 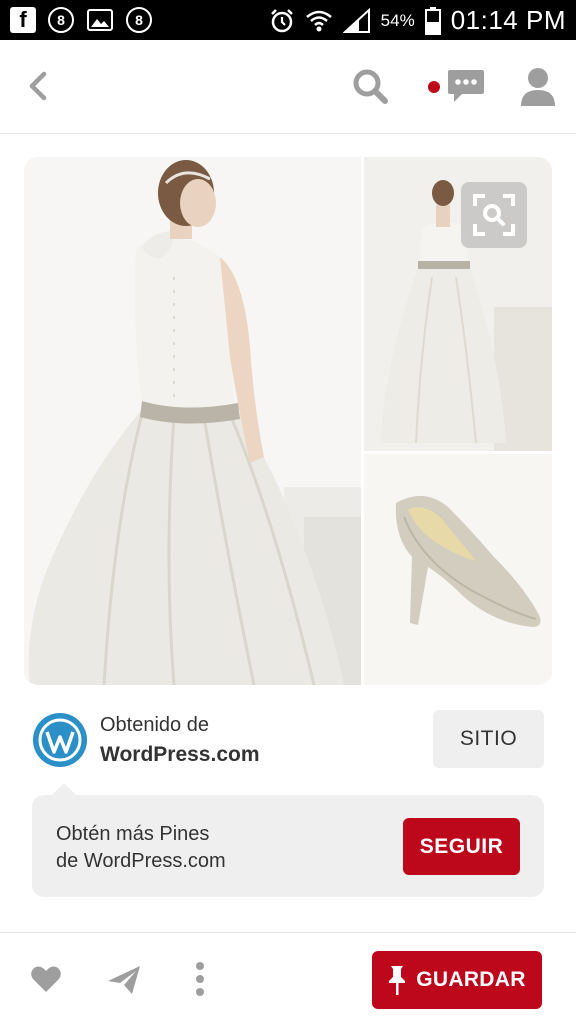 What do you see at coordinates (288, 978) in the screenshot?
I see `bottom-action-bar: GUARDAR` at bounding box center [288, 978].